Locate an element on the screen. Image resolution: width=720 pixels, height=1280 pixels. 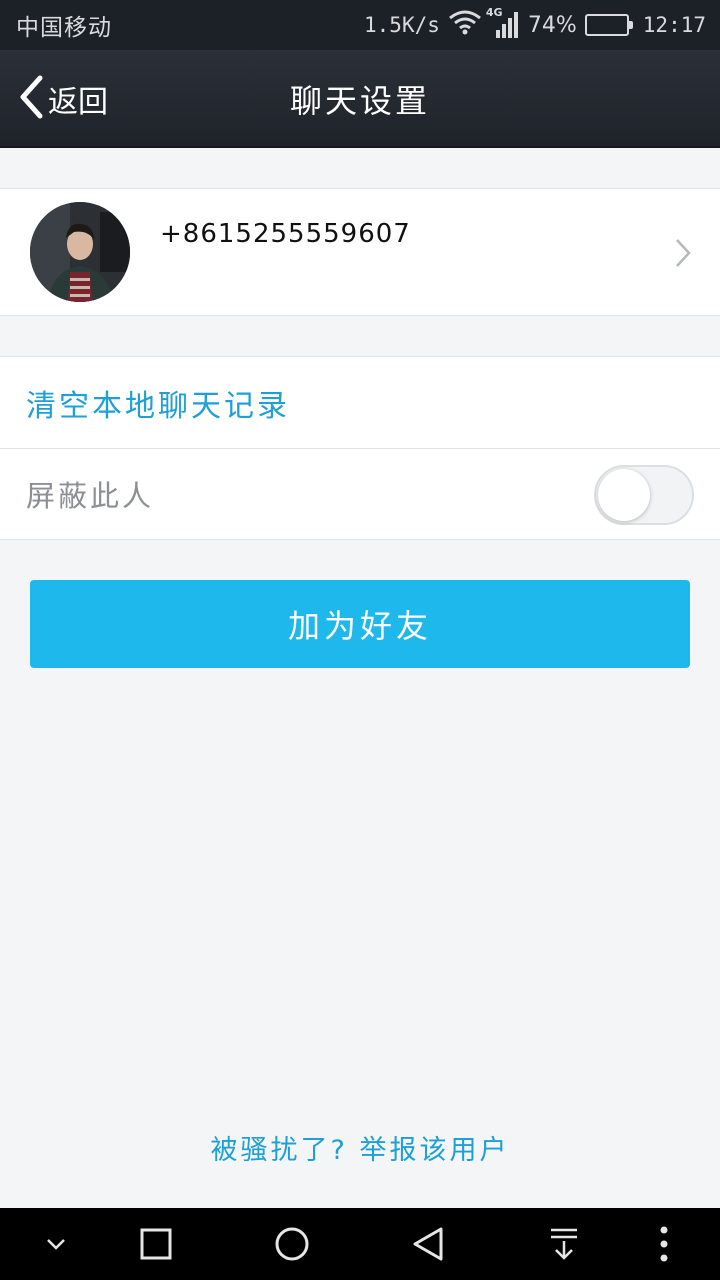
back-label: 返回 is located at coordinates (78, 102).